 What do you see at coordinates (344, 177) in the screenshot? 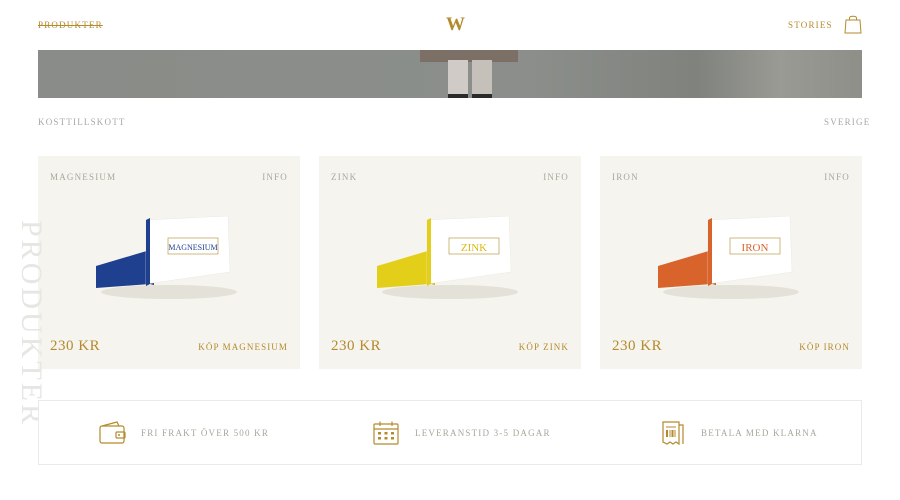
I see `product-name: ZINK` at bounding box center [344, 177].